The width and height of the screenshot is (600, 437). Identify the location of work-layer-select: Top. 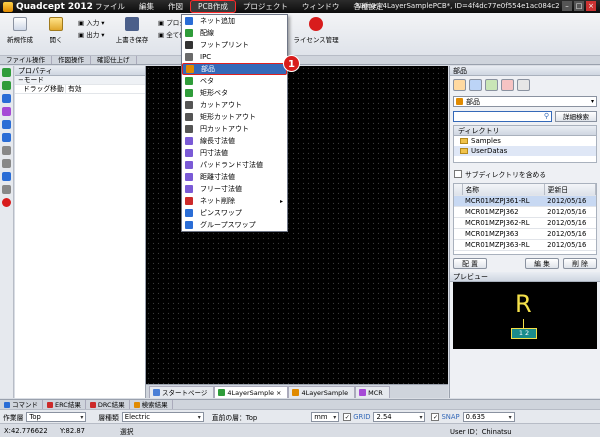
(56, 416).